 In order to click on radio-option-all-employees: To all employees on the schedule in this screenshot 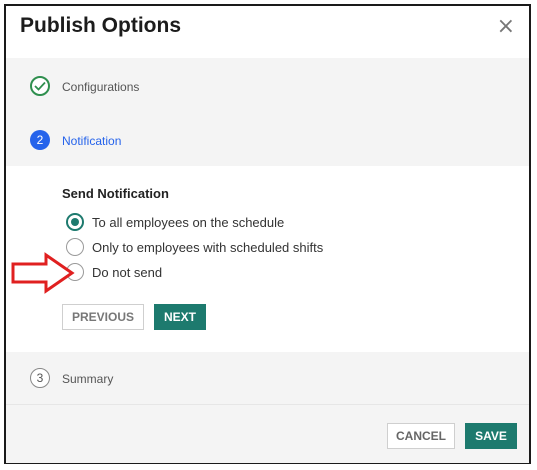, I will do `click(175, 222)`.